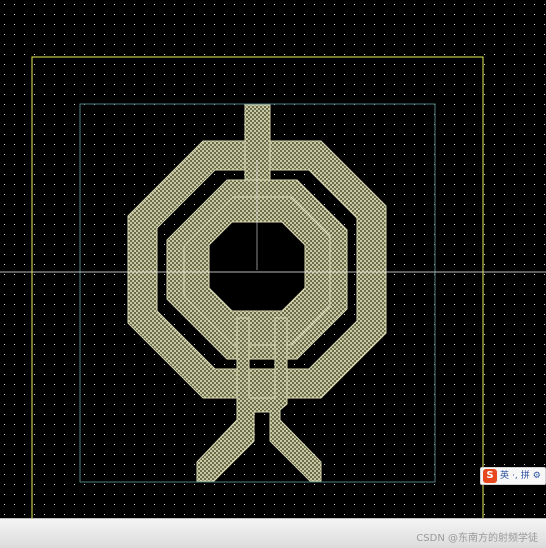 This screenshot has height=548, width=546. Describe the element at coordinates (537, 476) in the screenshot. I see `gear-icon: ⚙` at that location.